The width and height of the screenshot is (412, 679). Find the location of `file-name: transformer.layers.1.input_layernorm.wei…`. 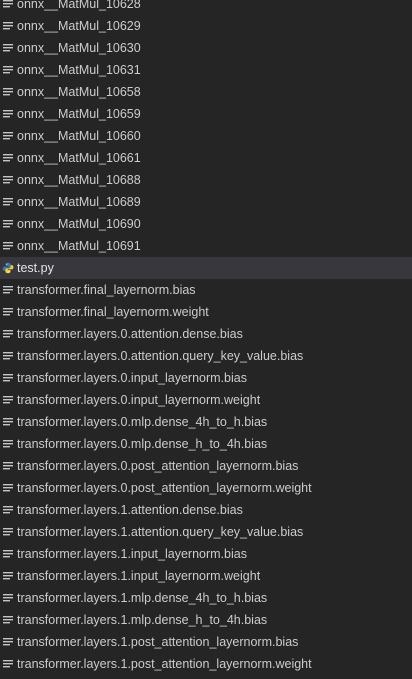

file-name: transformer.layers.1.input_layernorm.wei… is located at coordinates (139, 576).